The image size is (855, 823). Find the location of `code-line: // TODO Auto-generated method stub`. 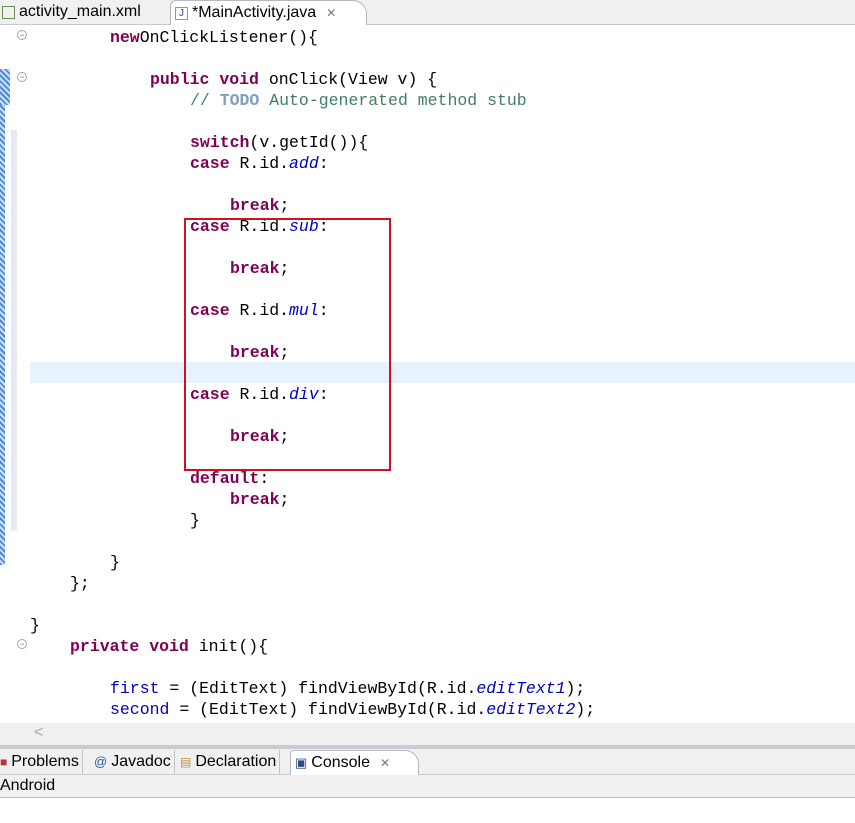

code-line: // TODO Auto-generated method stub is located at coordinates (358, 100).